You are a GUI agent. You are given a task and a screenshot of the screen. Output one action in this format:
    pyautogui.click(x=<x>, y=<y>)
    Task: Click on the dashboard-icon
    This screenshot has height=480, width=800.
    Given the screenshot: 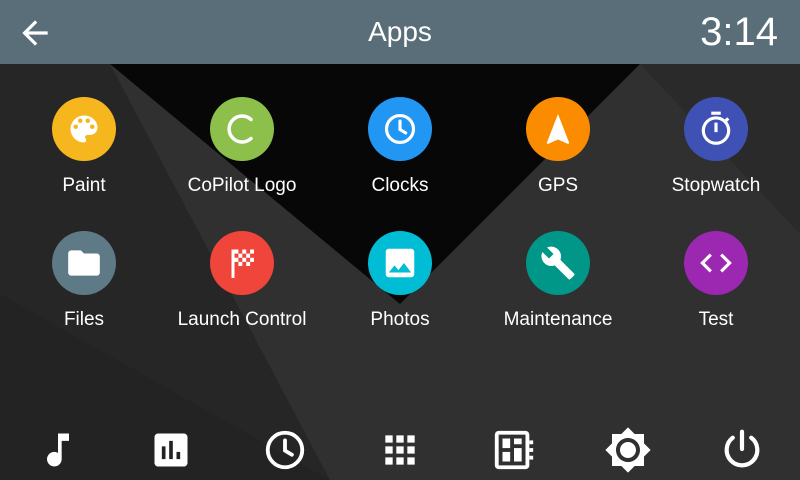 What is the action you would take?
    pyautogui.click(x=514, y=450)
    